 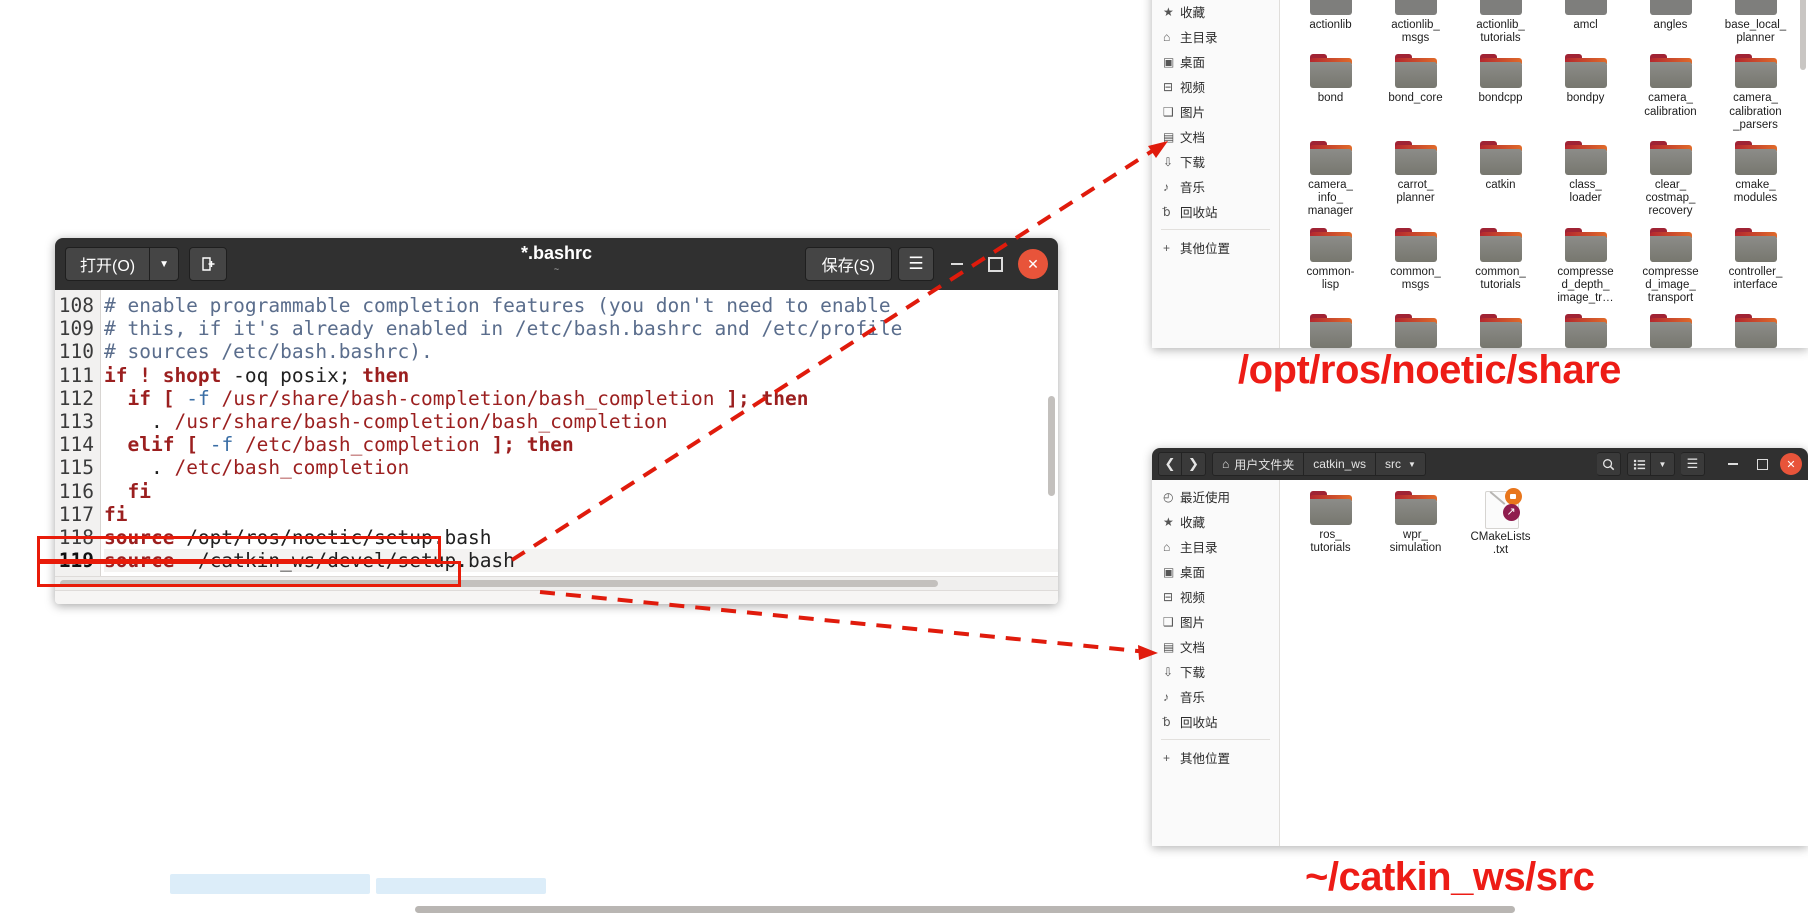 What do you see at coordinates (1500, 24) in the screenshot?
I see `folder-item: actionlib_ tutorials` at bounding box center [1500, 24].